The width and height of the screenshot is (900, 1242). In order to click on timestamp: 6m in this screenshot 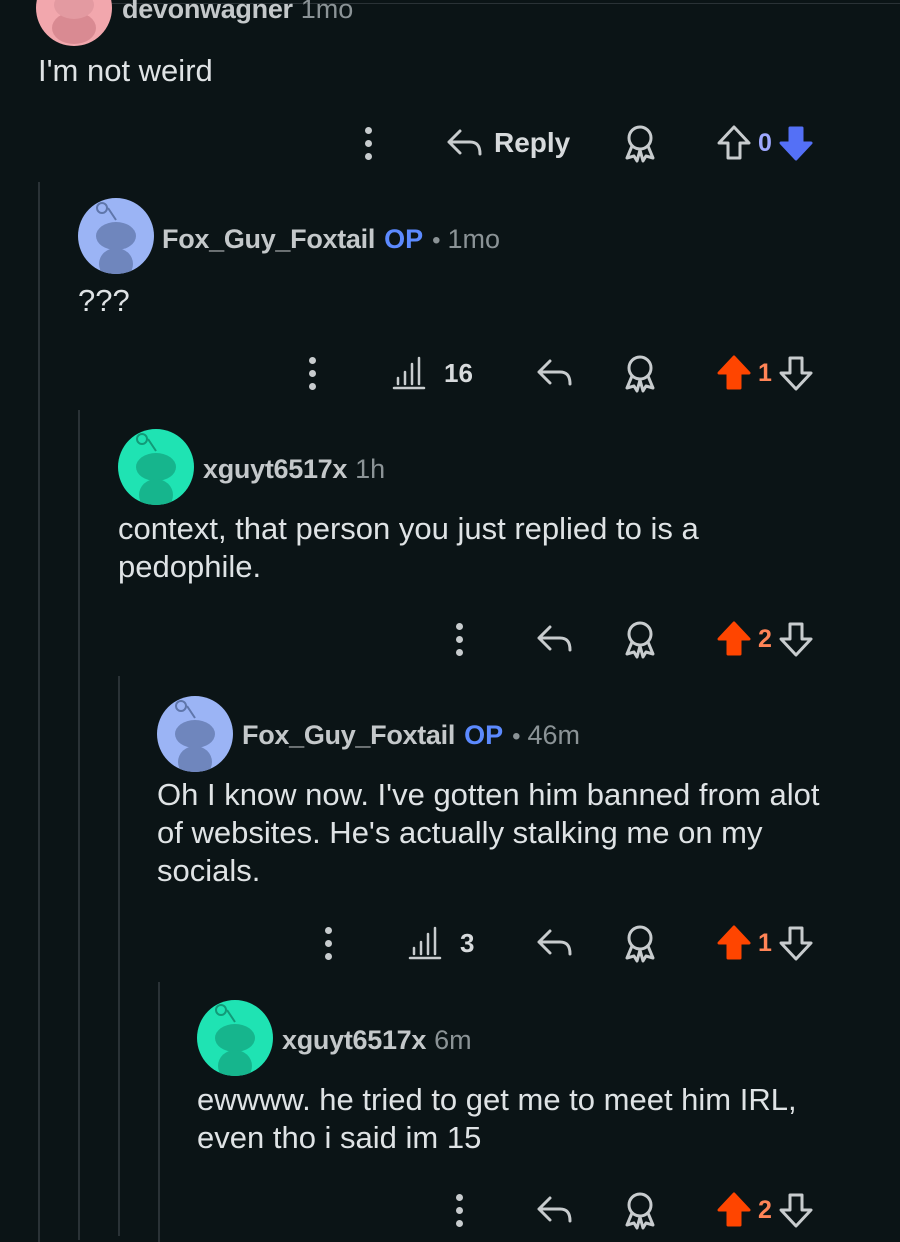, I will do `click(453, 1040)`.